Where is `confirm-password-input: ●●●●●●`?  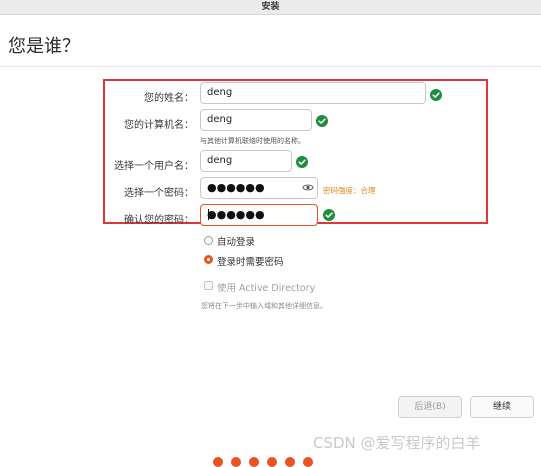
confirm-password-input: ●●●●●● is located at coordinates (259, 215).